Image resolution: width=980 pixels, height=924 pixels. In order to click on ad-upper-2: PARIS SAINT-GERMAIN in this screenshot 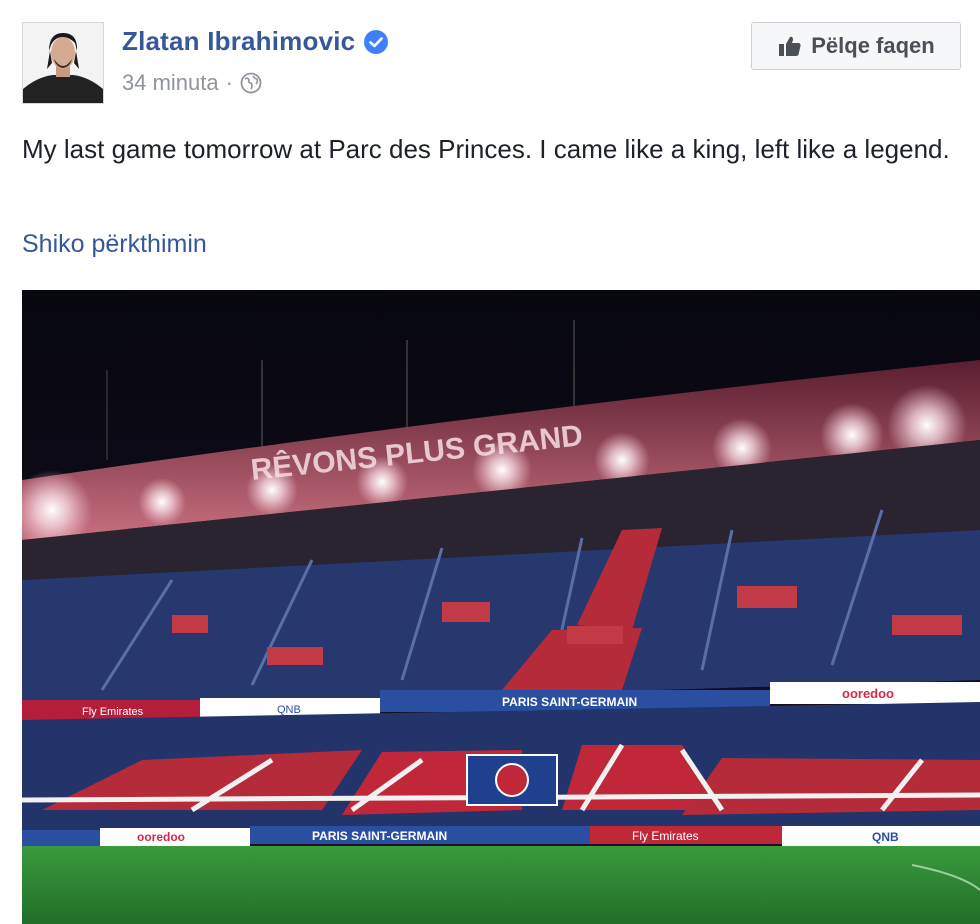, I will do `click(569, 702)`.